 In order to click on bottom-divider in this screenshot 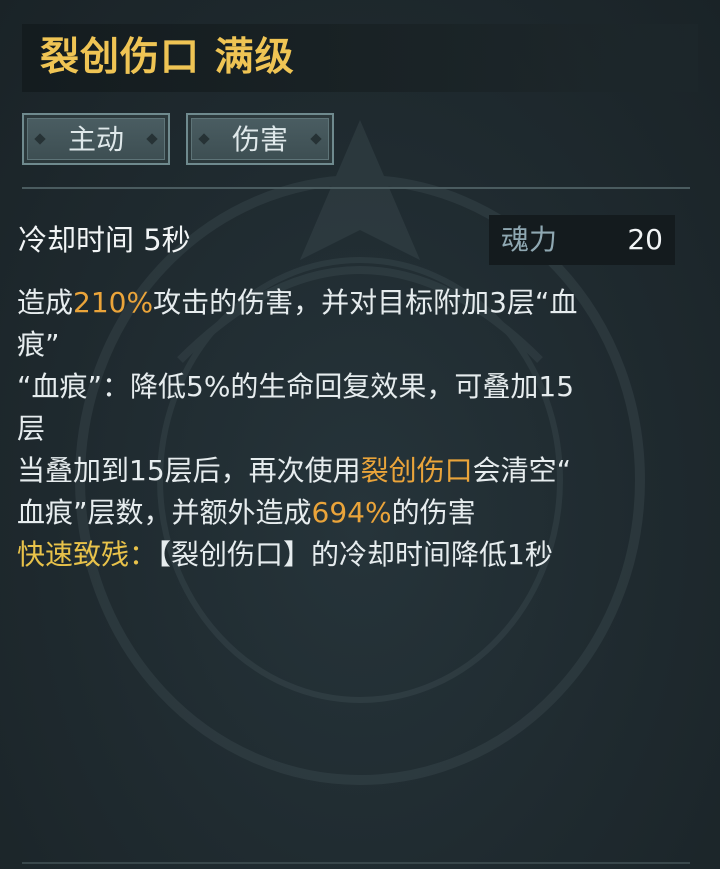, I will do `click(356, 863)`.